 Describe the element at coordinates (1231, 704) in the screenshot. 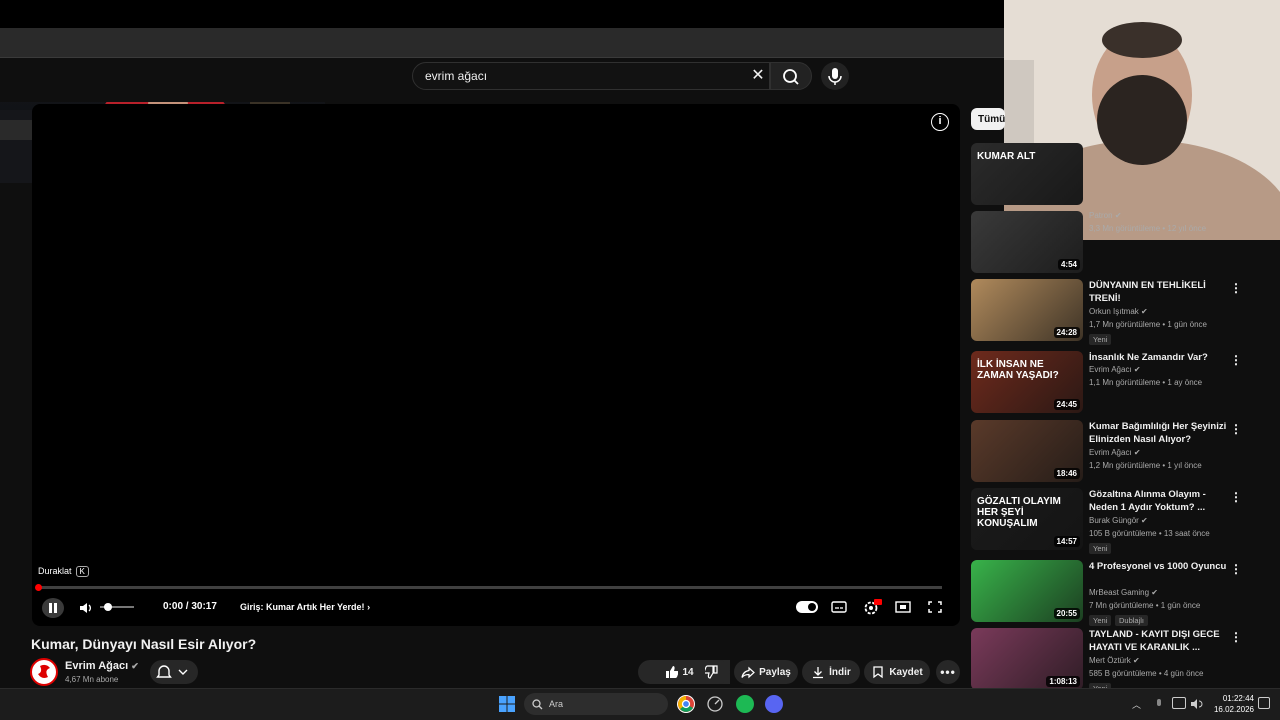

I see `taskbar-clock: 01:22:44 16.02.2026` at that location.